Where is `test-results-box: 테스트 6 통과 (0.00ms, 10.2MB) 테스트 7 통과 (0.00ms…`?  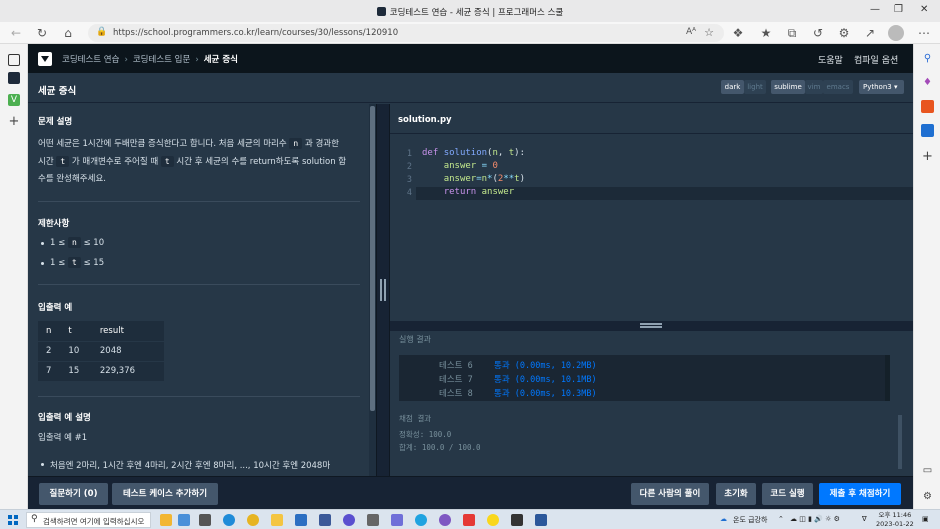 test-results-box: 테스트 6 통과 (0.00ms, 10.2MB) 테스트 7 통과 (0.00ms… is located at coordinates (644, 378).